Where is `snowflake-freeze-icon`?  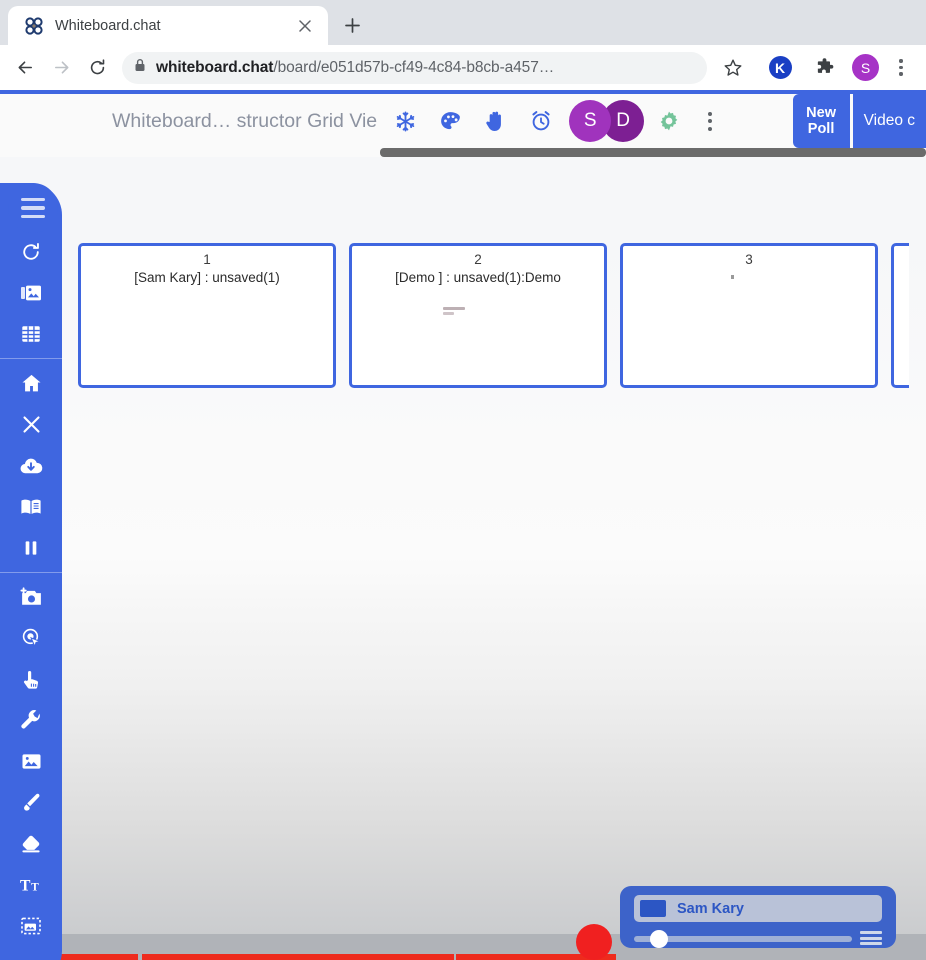 snowflake-freeze-icon is located at coordinates (405, 121).